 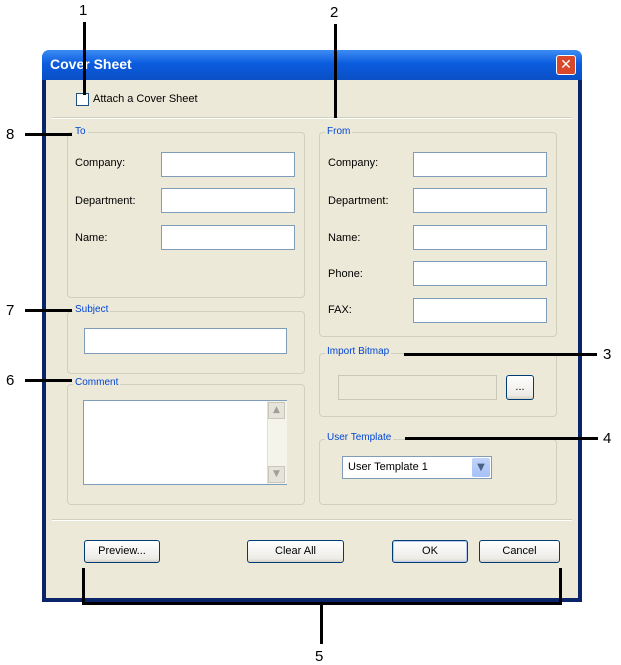 I want to click on subject-input, so click(x=185, y=341).